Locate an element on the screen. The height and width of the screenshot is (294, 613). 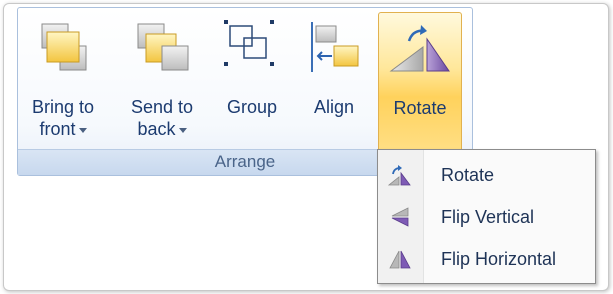
align-icon is located at coordinates (334, 47).